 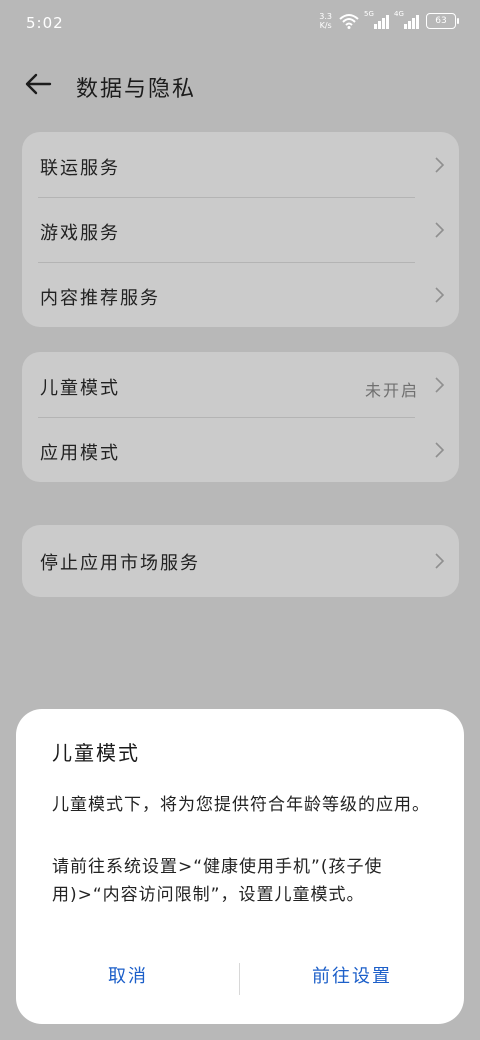 I want to click on signal-5g-label: 5G, so click(x=369, y=14).